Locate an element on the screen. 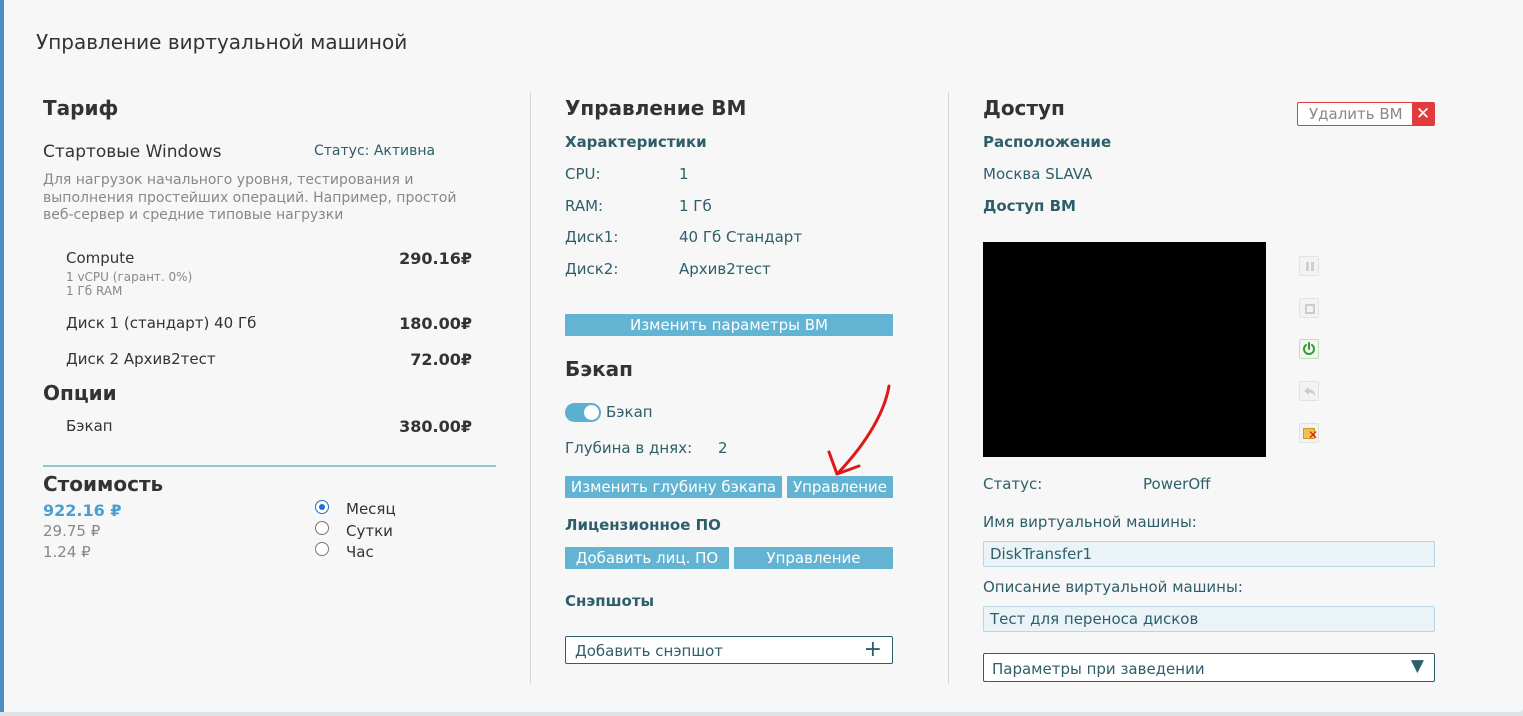 This screenshot has width=1523, height=716. price-item-name: Диск 2 Архив2тест is located at coordinates (141, 359).